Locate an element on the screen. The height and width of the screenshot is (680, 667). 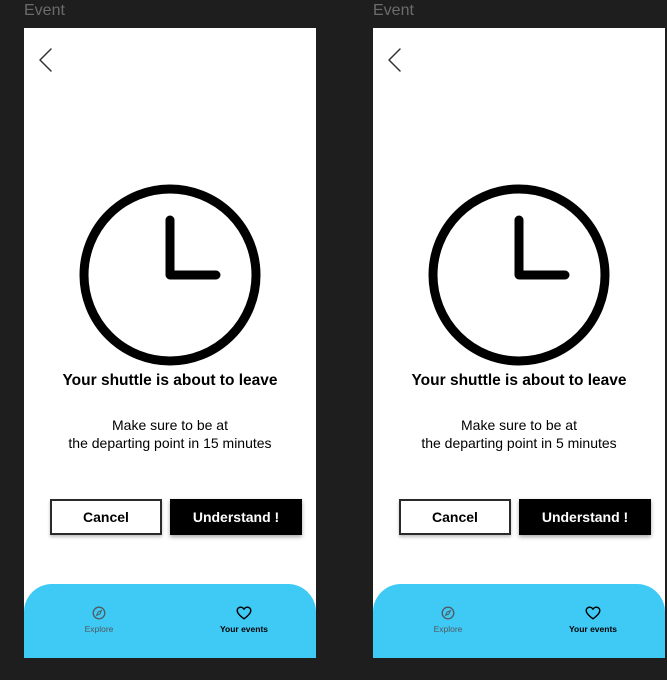
alert-message-line-2: the departing point in 15 minutes is located at coordinates (170, 443).